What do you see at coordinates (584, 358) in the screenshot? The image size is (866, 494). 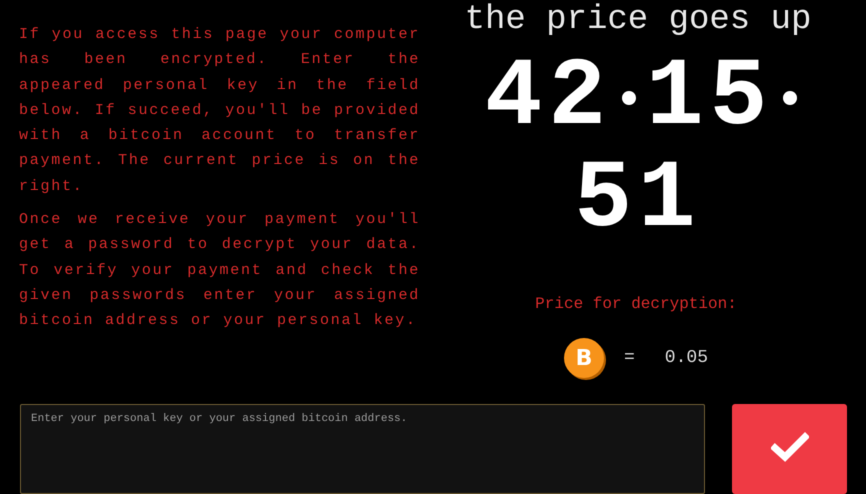 I see `bitcoin-icon: B` at bounding box center [584, 358].